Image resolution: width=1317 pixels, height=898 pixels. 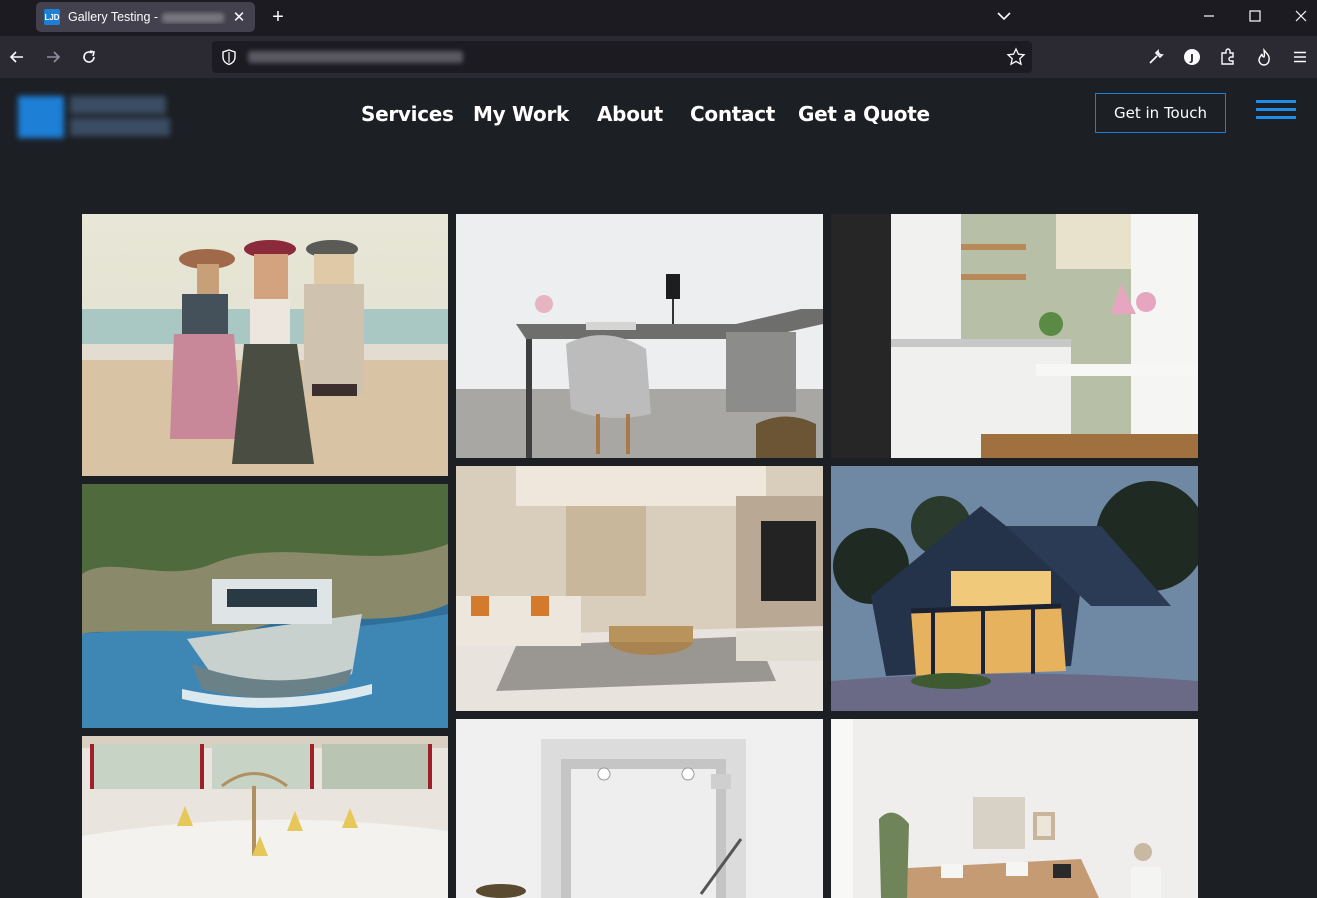 I want to click on close-icon, so click(x=1297, y=16).